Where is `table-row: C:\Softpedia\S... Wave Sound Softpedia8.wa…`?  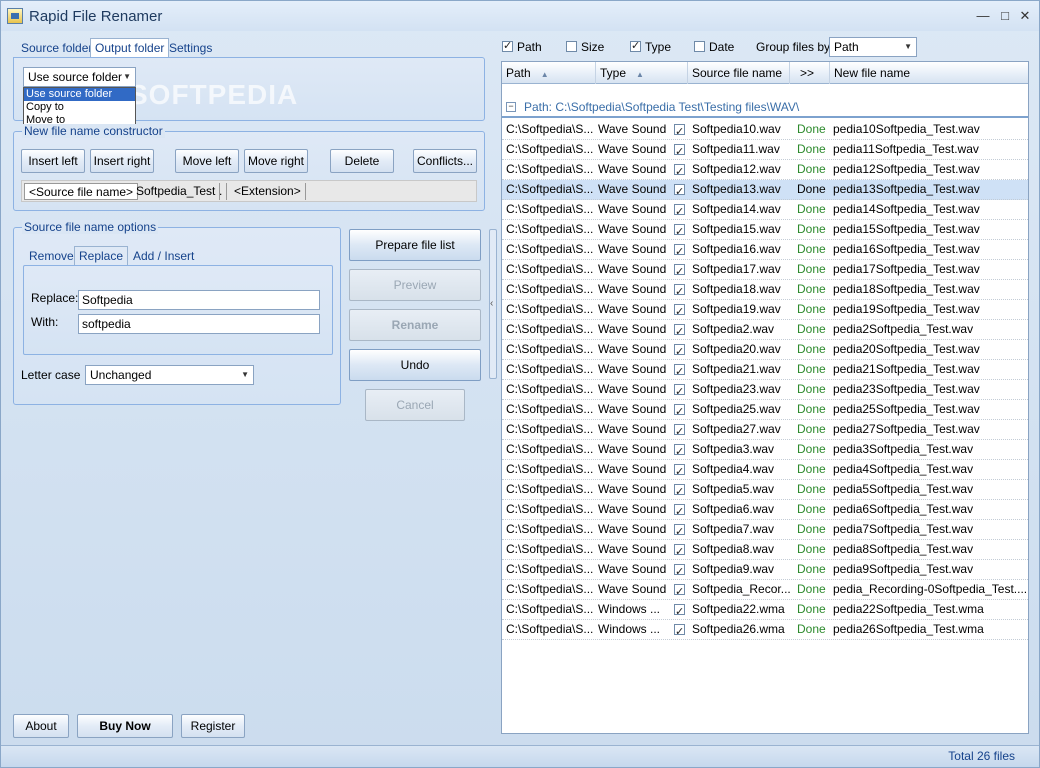 table-row: C:\Softpedia\S... Wave Sound Softpedia8.wa… is located at coordinates (765, 550).